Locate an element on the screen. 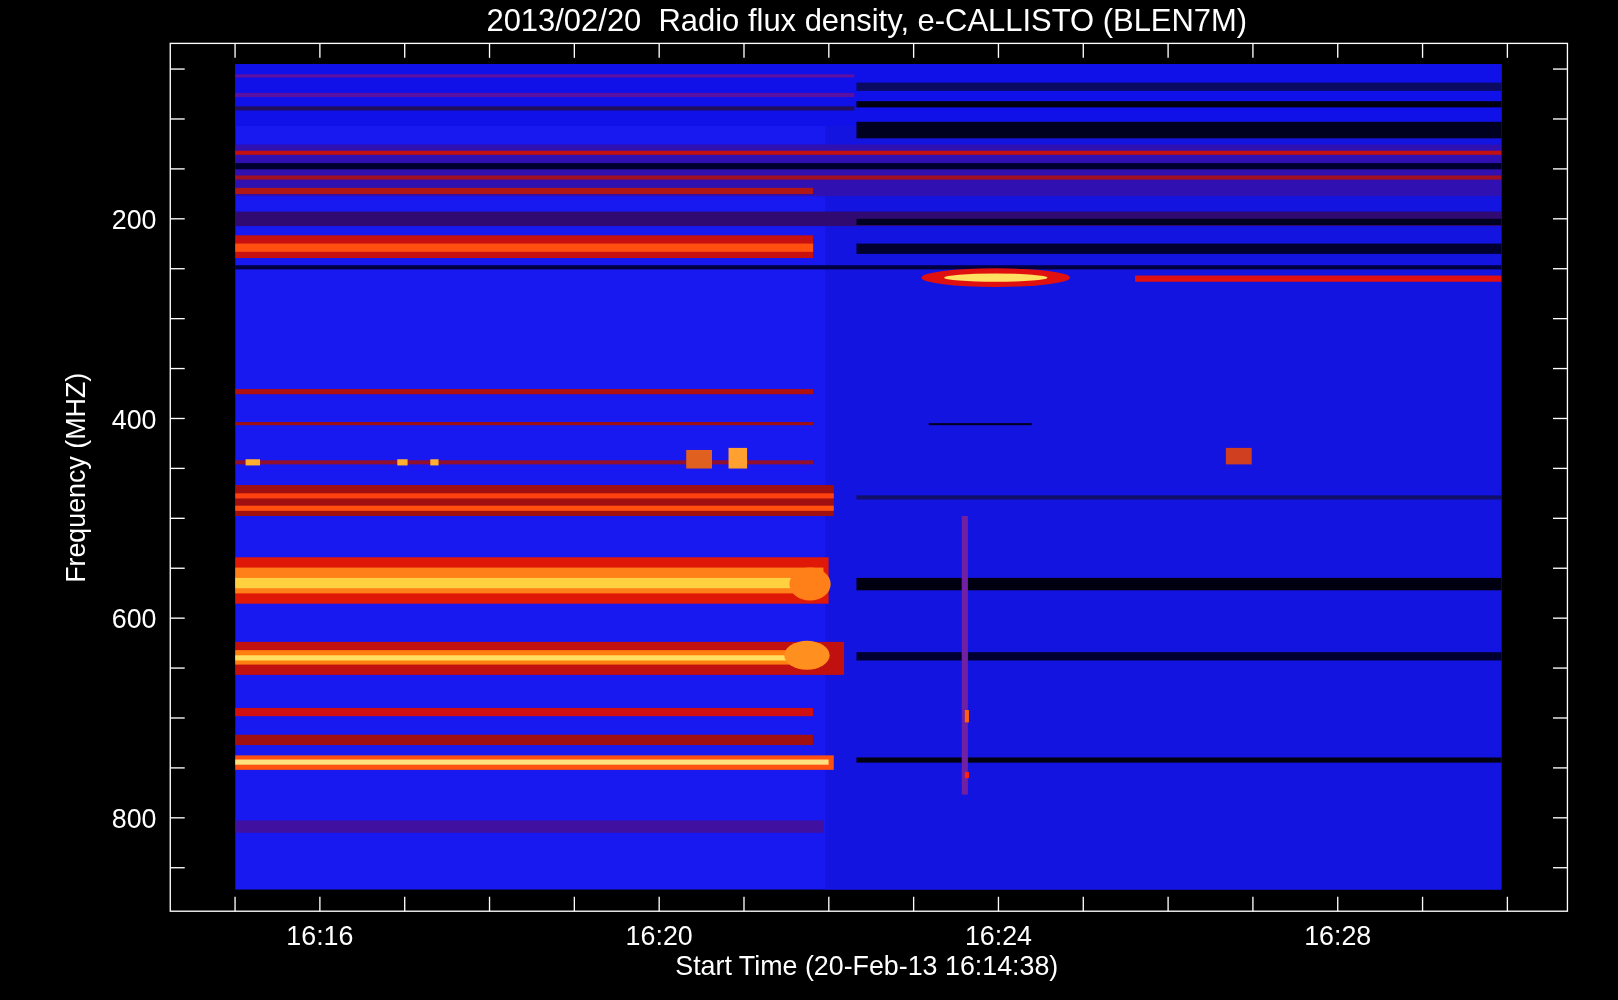 This screenshot has height=1000, width=1618. y-tick-label: 200 is located at coordinates (134, 220).